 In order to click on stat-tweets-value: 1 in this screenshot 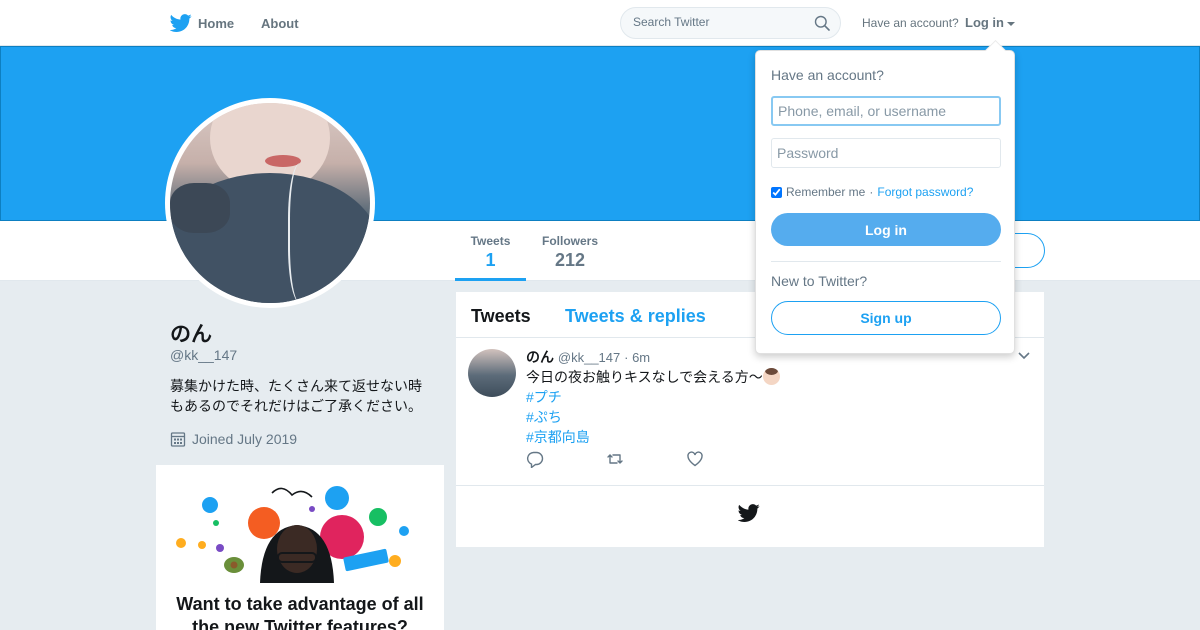, I will do `click(490, 260)`.